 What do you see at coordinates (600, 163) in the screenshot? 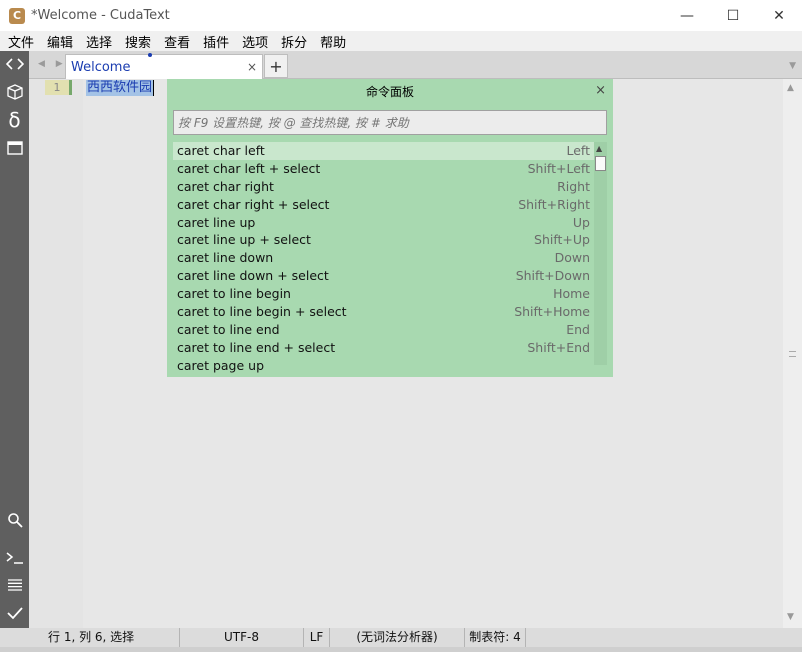
I see `palette-scroll-thumb` at bounding box center [600, 163].